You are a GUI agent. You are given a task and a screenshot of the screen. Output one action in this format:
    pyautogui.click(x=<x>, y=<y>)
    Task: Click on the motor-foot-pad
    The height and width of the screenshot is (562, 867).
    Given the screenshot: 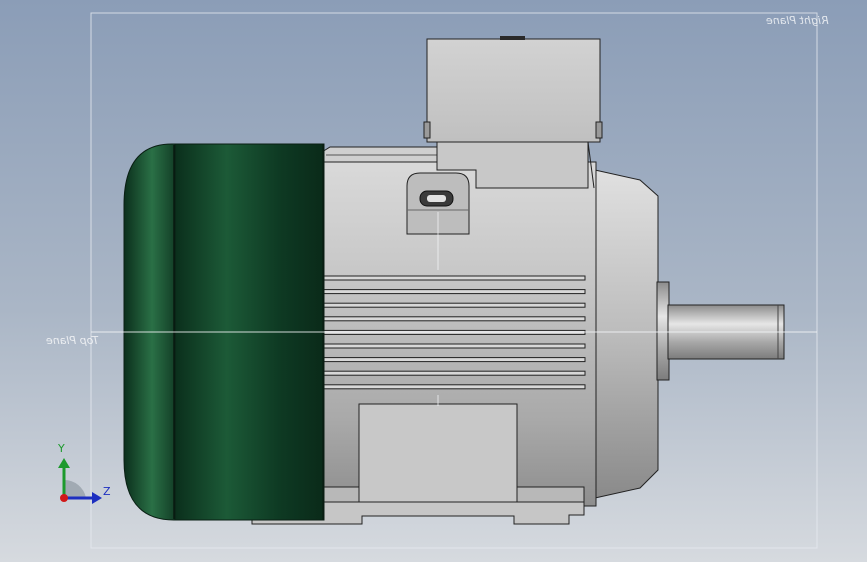 What is the action you would take?
    pyautogui.click(x=438, y=453)
    